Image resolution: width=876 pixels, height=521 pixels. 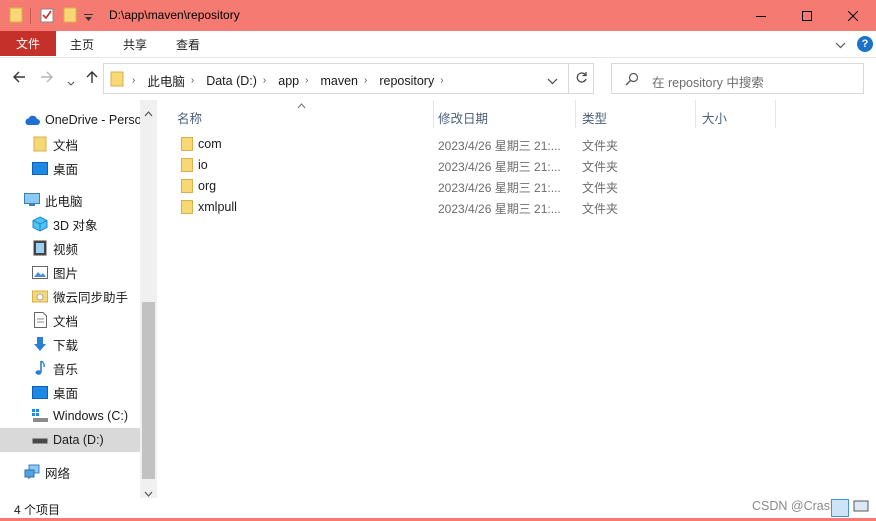 I want to click on computer-icon, so click(x=32, y=200).